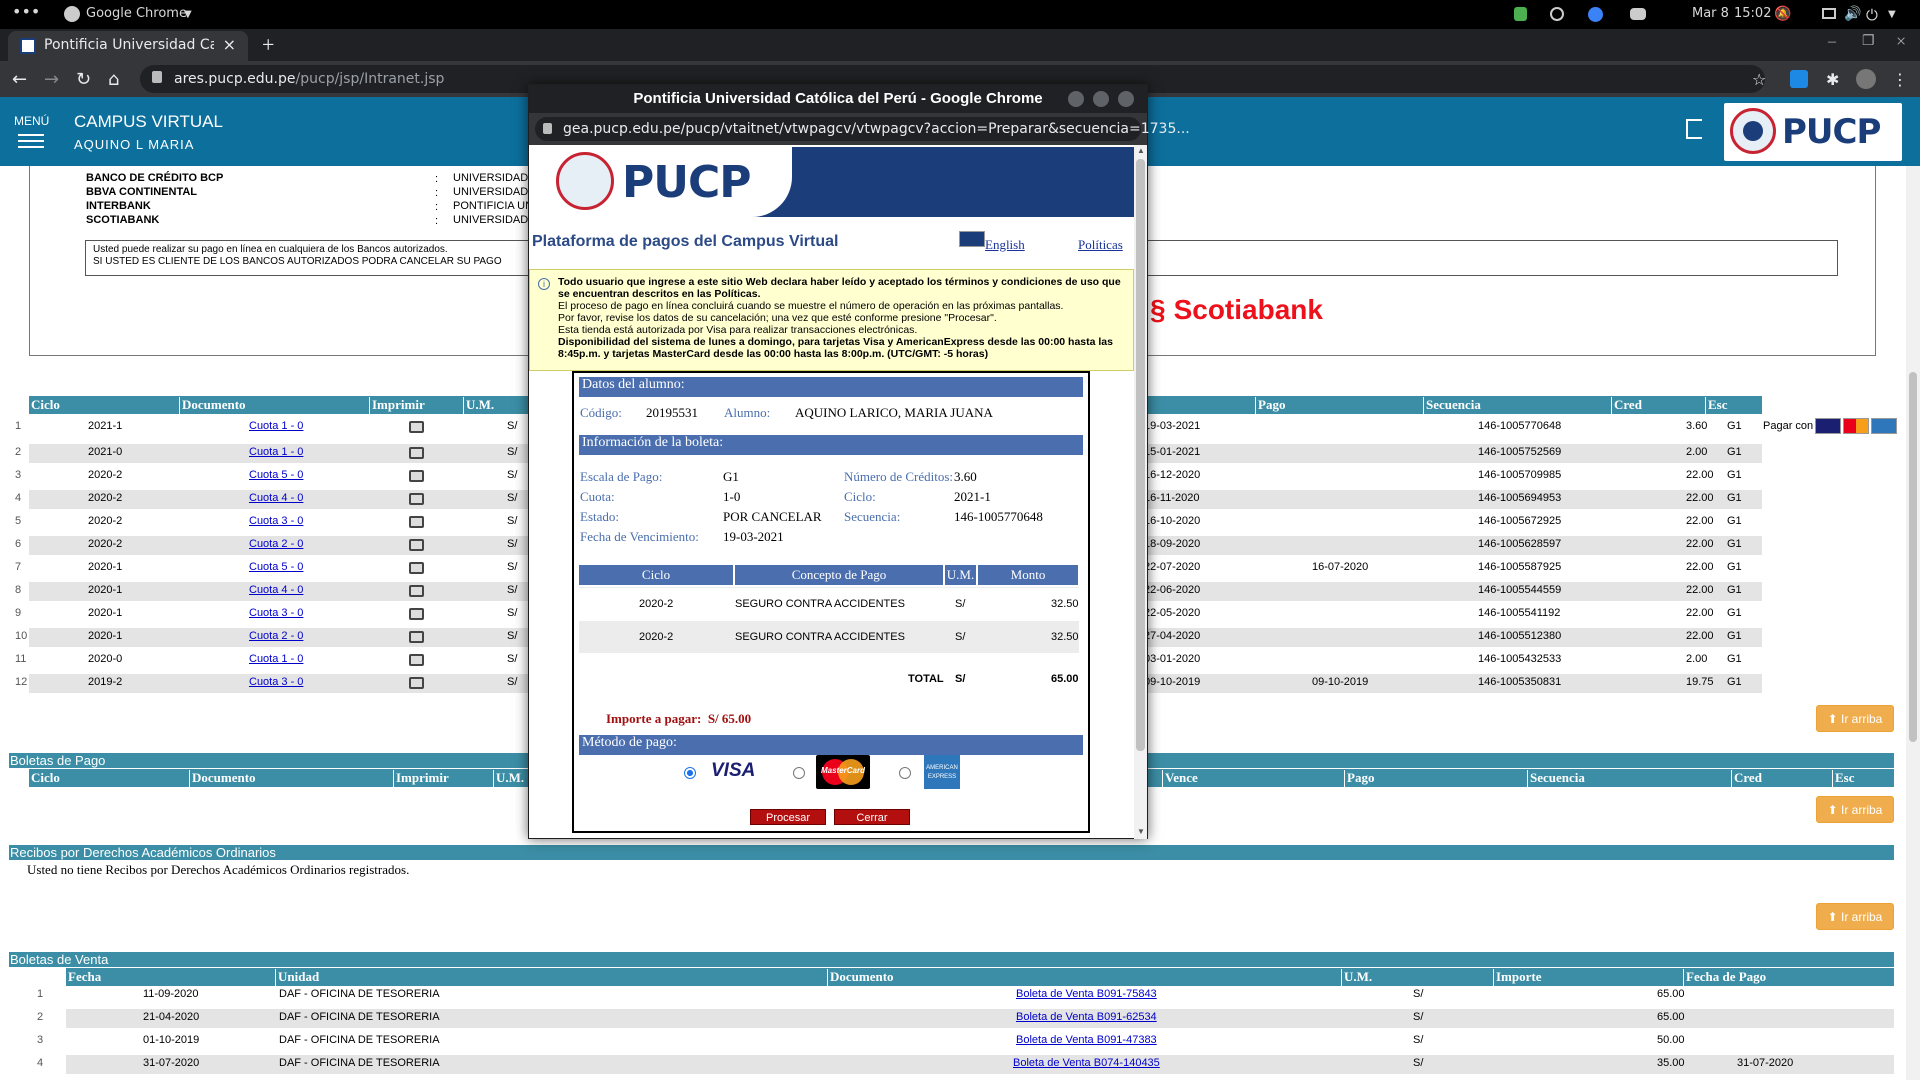 The image size is (1920, 1080). Describe the element at coordinates (872, 817) in the screenshot. I see `cerrar-button: Cerrar` at that location.